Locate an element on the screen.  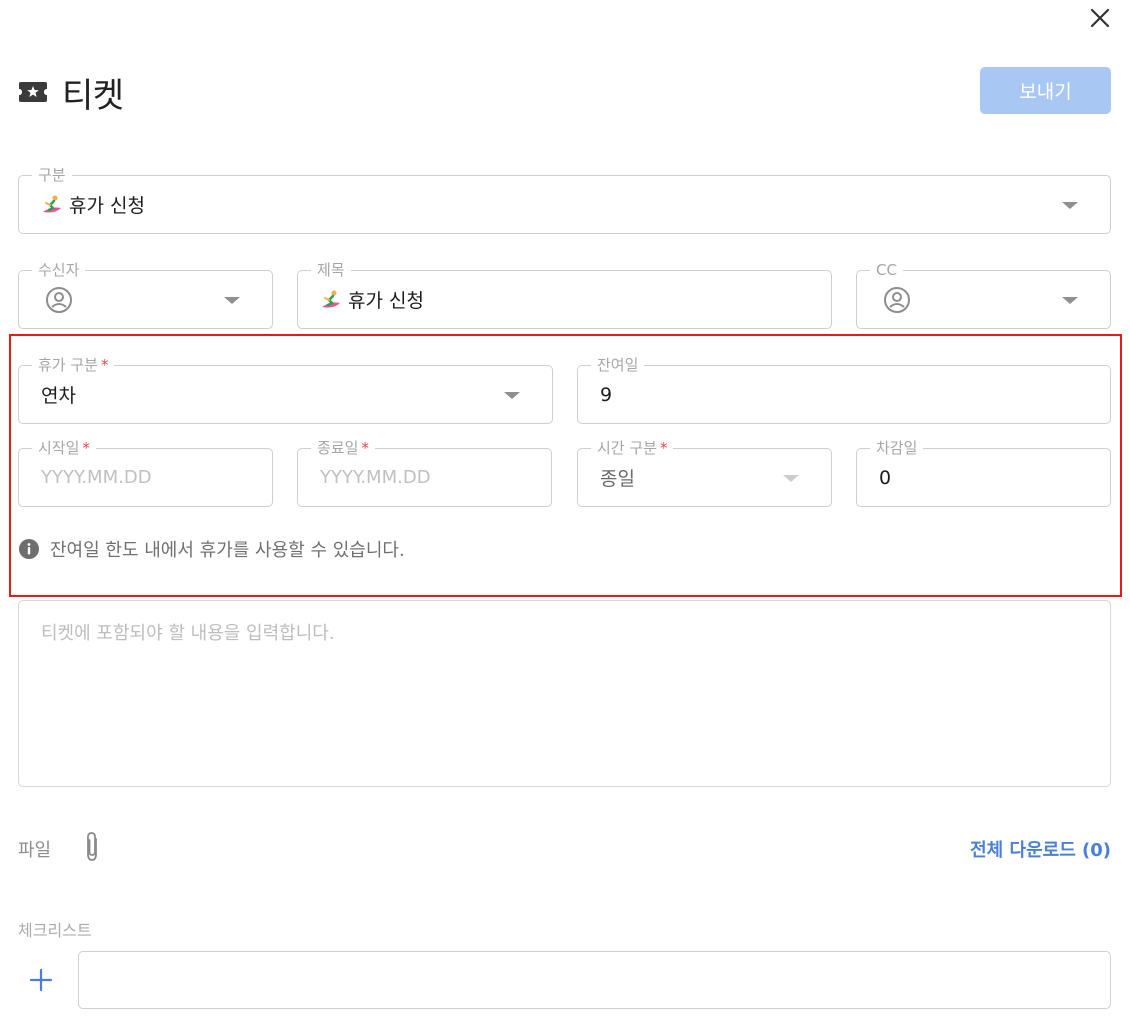
checklist-input is located at coordinates (594, 980).